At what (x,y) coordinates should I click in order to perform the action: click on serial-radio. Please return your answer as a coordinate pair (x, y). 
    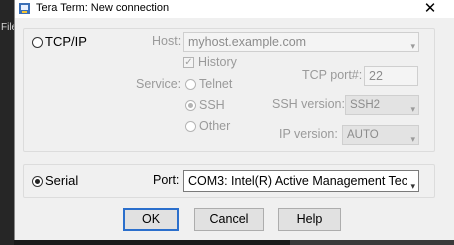
    Looking at the image, I should click on (37, 181).